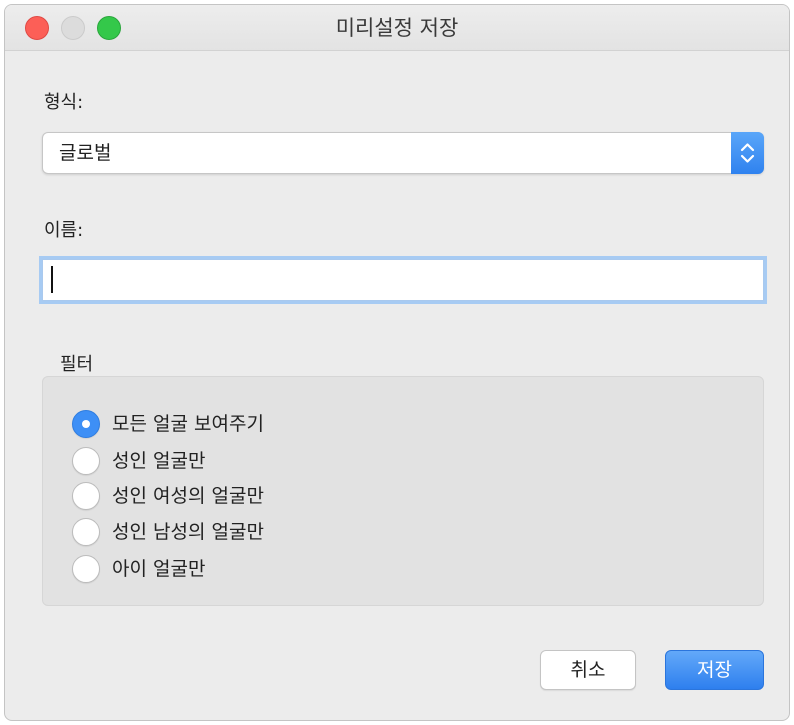 The height and width of the screenshot is (725, 794). What do you see at coordinates (403, 280) in the screenshot?
I see `name-input` at bounding box center [403, 280].